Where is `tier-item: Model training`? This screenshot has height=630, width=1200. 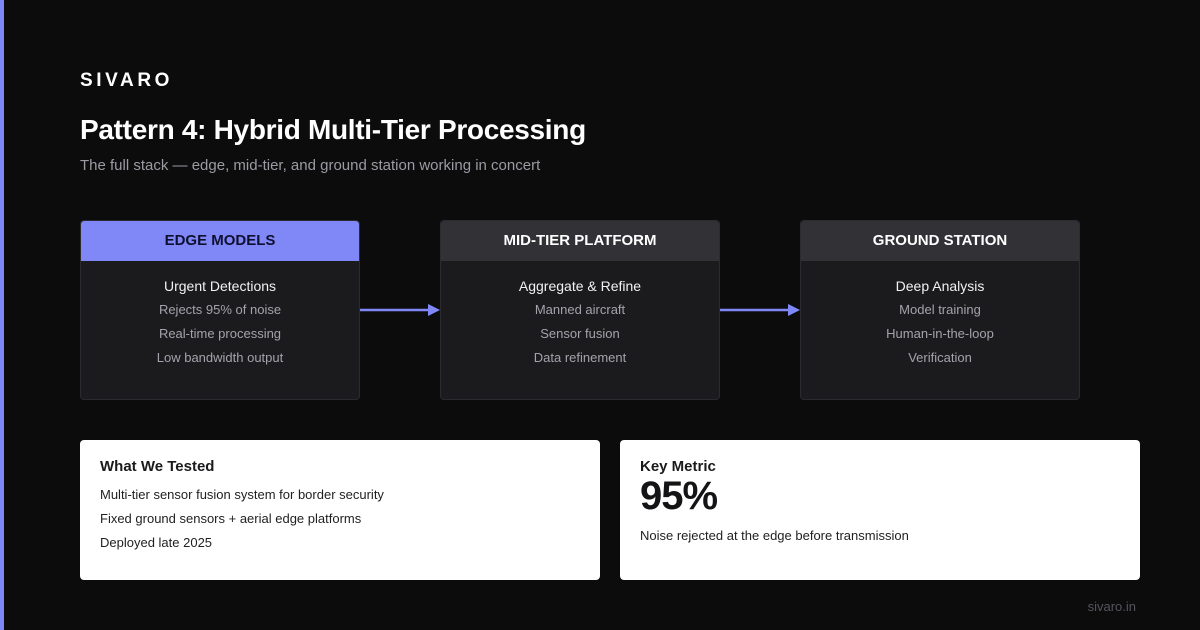
tier-item: Model training is located at coordinates (940, 309).